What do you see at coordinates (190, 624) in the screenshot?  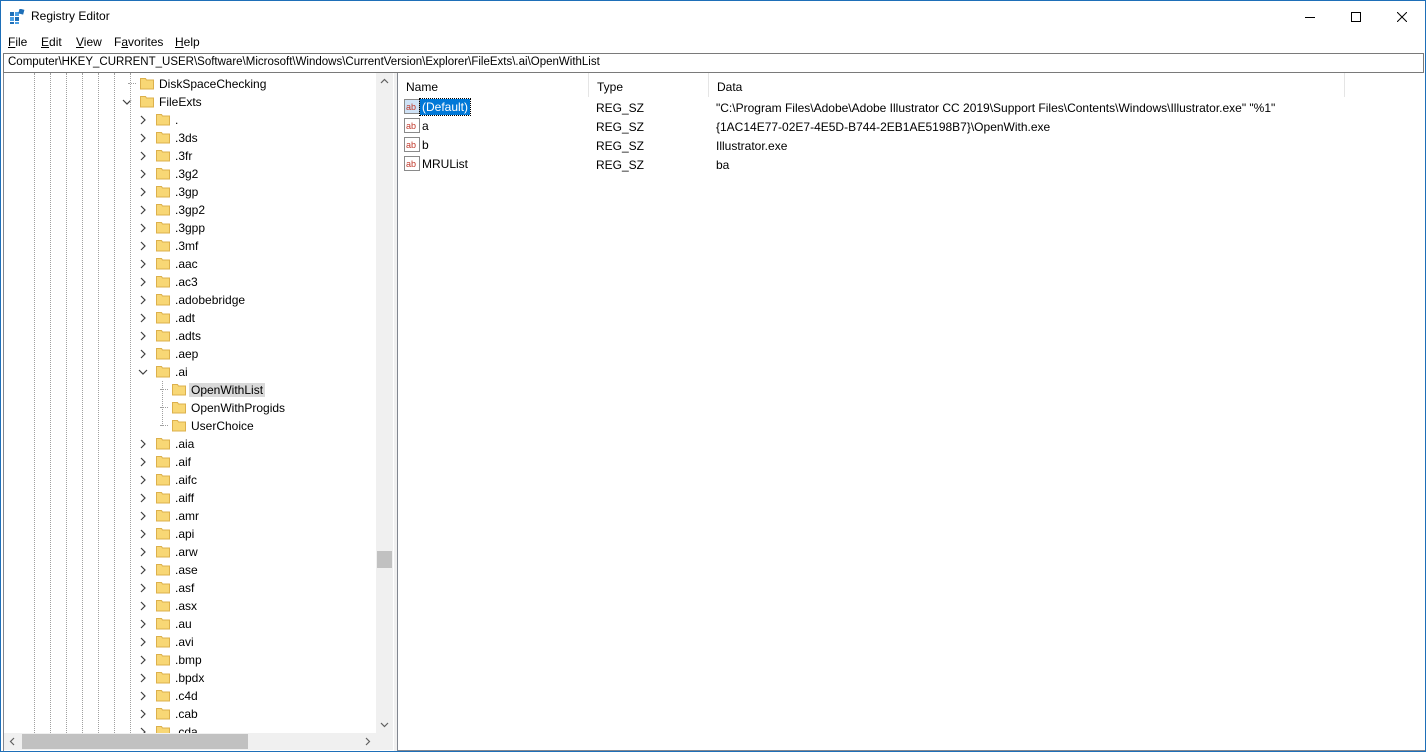 I see `tree-node-ext: .au` at bounding box center [190, 624].